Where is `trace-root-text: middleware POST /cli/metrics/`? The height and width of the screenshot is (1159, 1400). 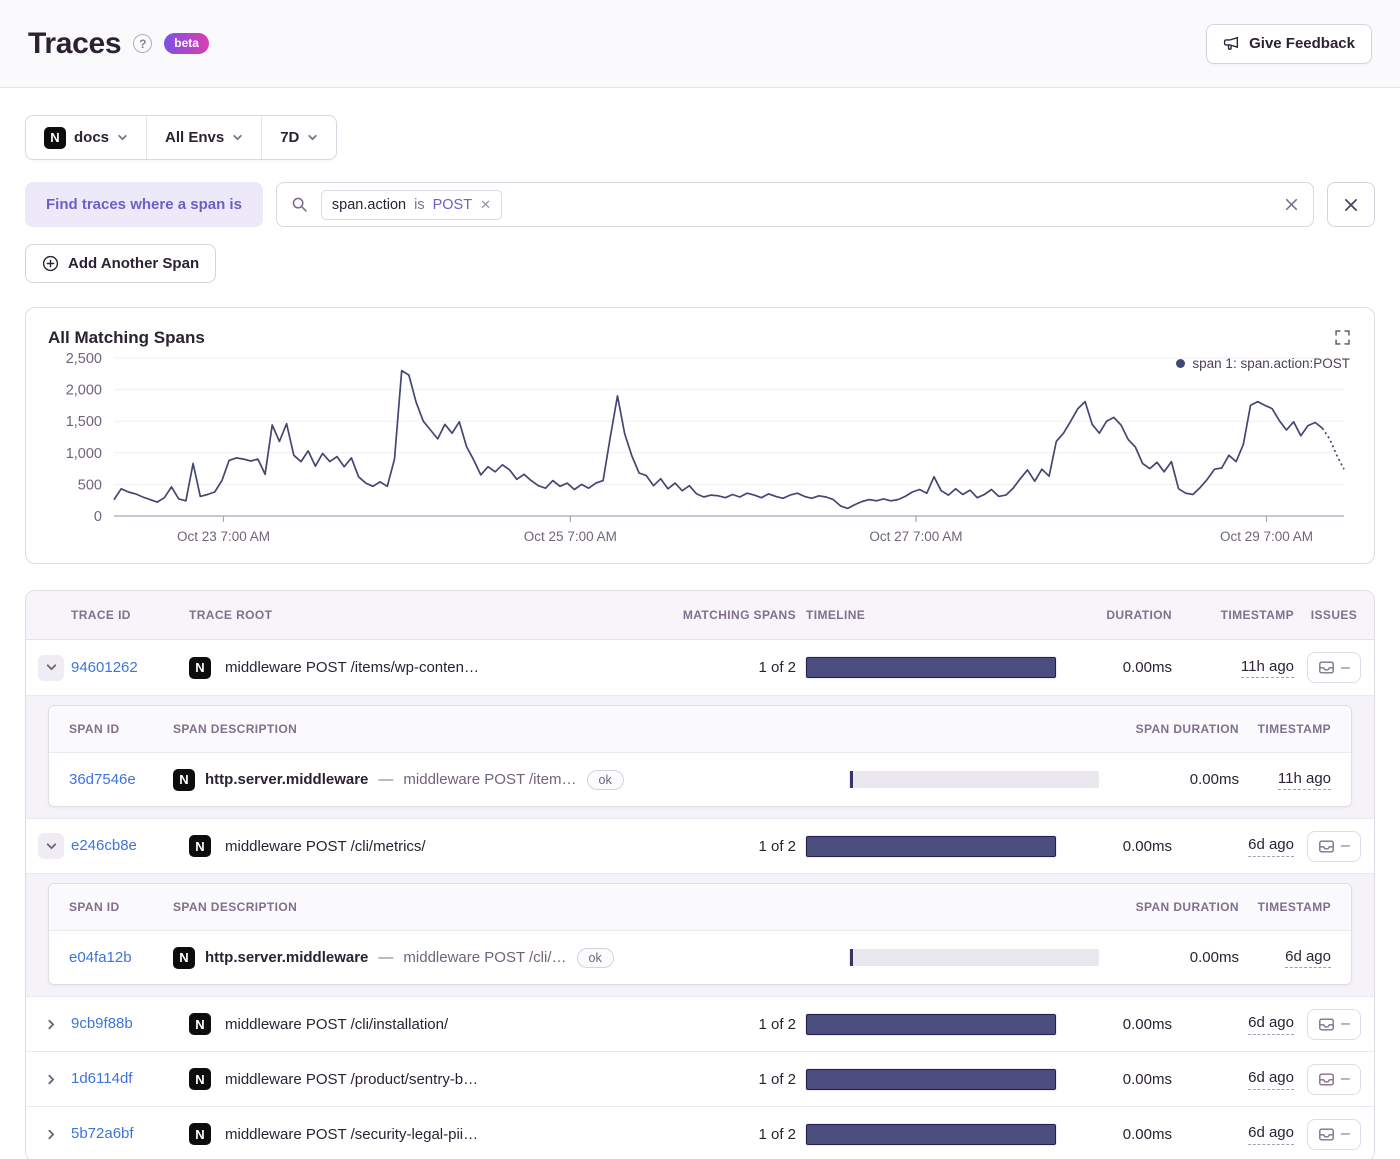 trace-root-text: middleware POST /cli/metrics/ is located at coordinates (325, 846).